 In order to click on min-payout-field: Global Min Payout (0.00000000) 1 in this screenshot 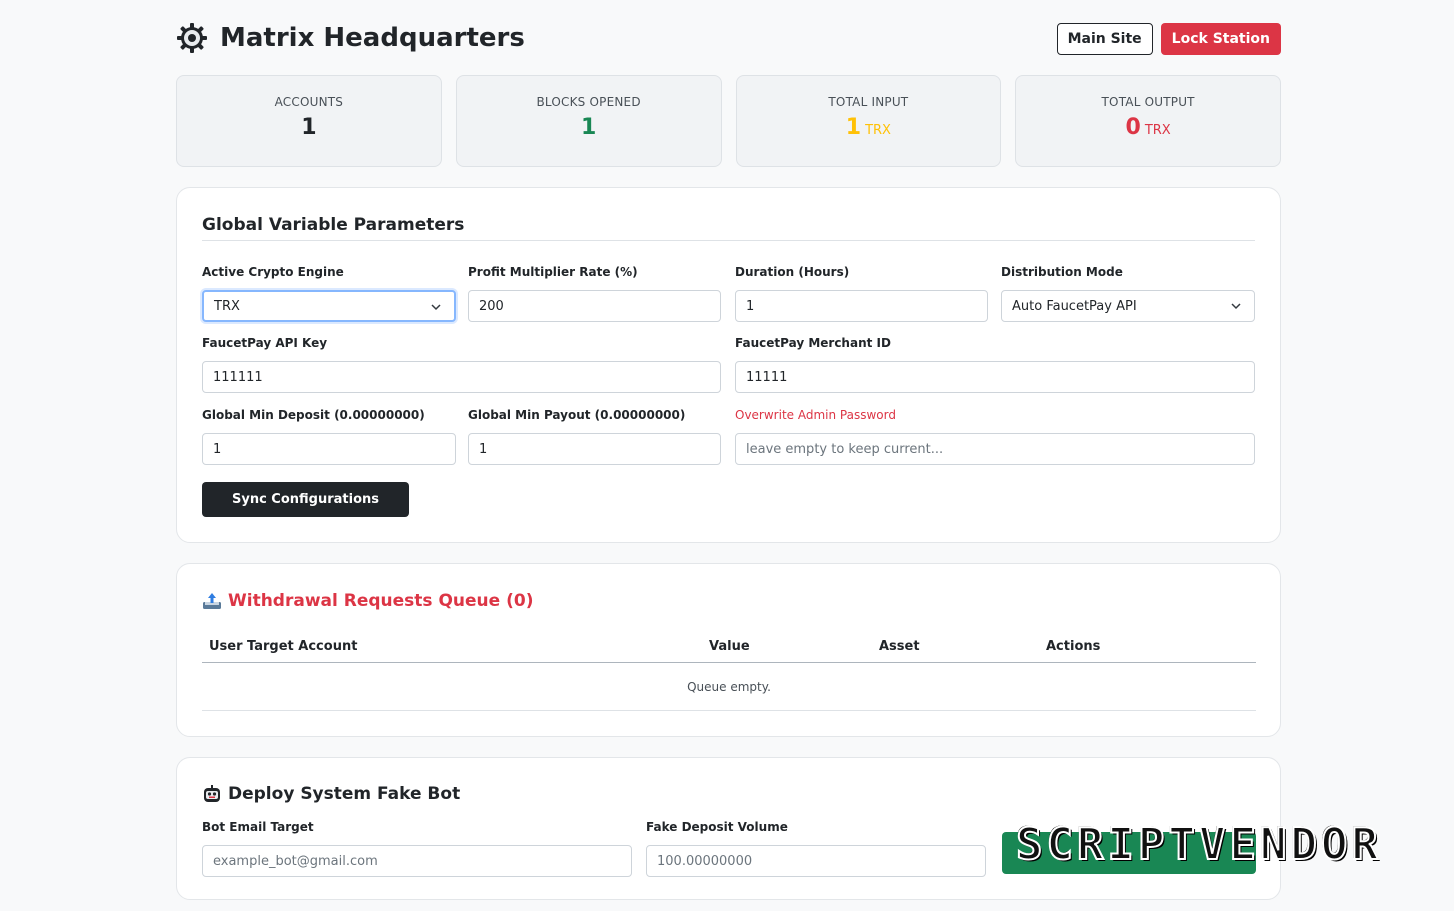, I will do `click(594, 436)`.